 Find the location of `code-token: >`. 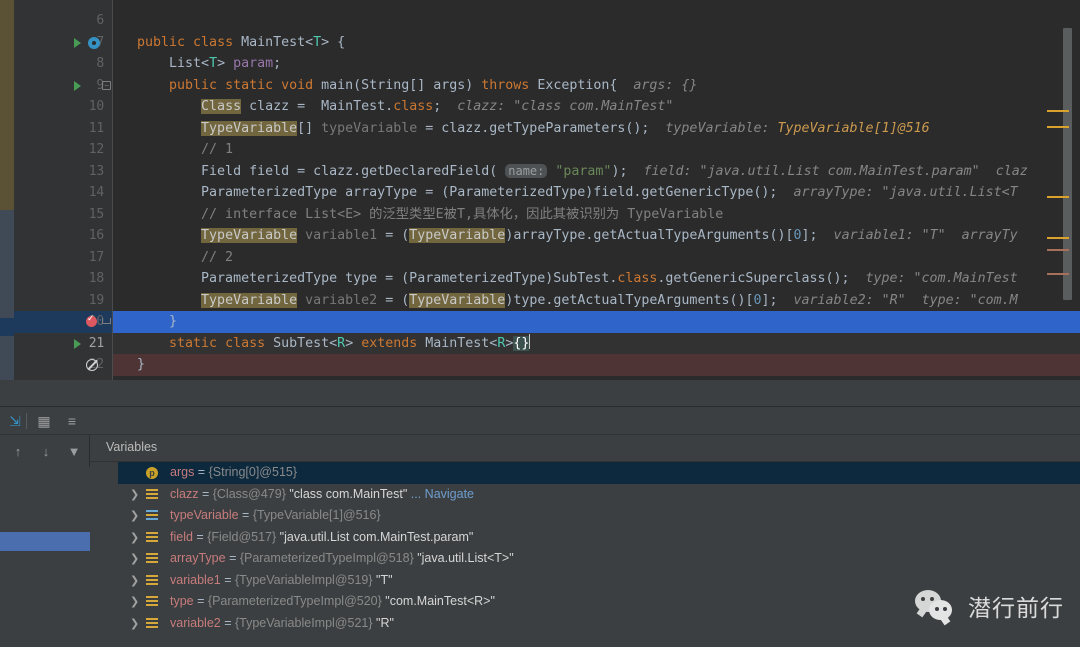

code-token: > is located at coordinates (353, 343).